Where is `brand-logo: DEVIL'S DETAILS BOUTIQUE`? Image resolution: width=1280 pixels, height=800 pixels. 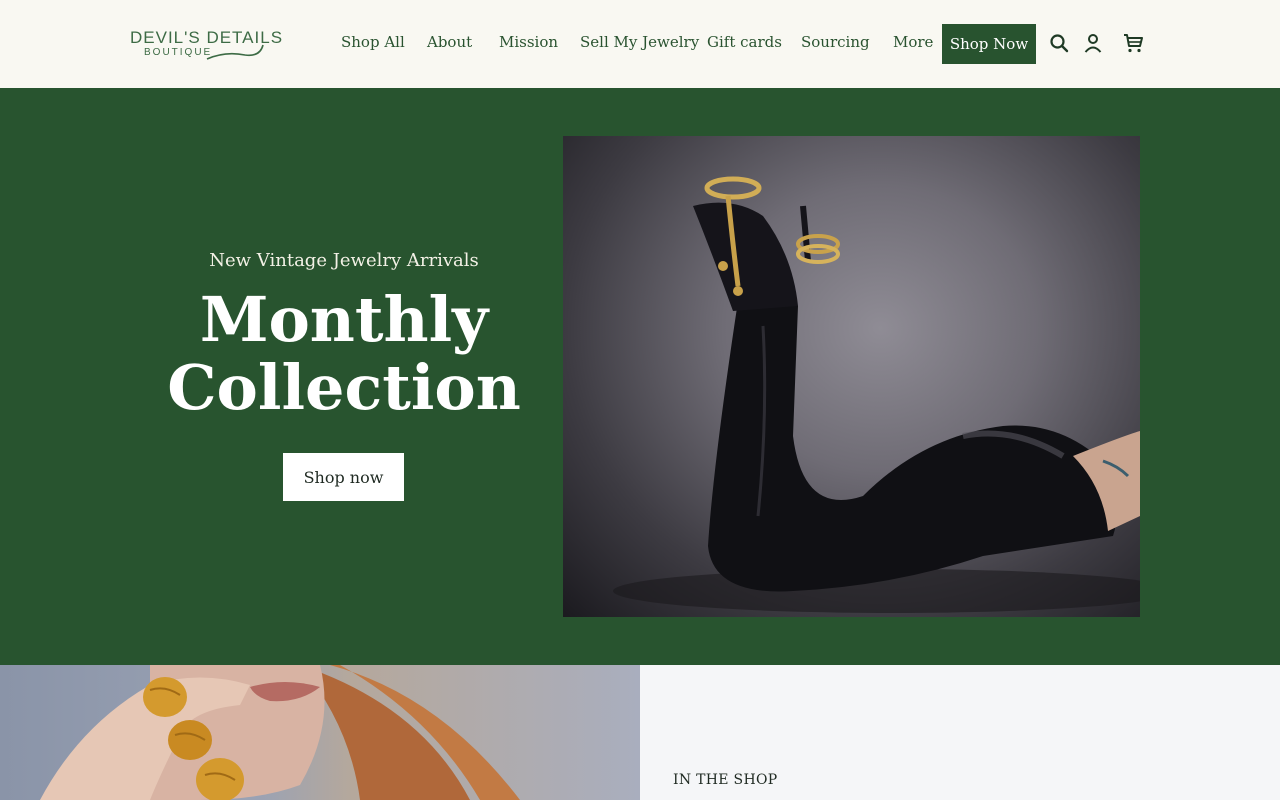
brand-logo: DEVIL'S DETAILS BOUTIQUE is located at coordinates (206, 45).